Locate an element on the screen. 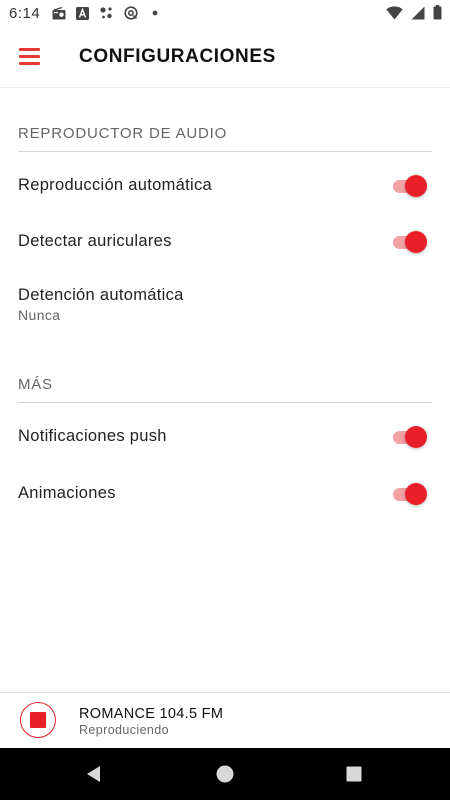 Image resolution: width=450 pixels, height=800 pixels. station-status: Reproduciendo is located at coordinates (124, 730).